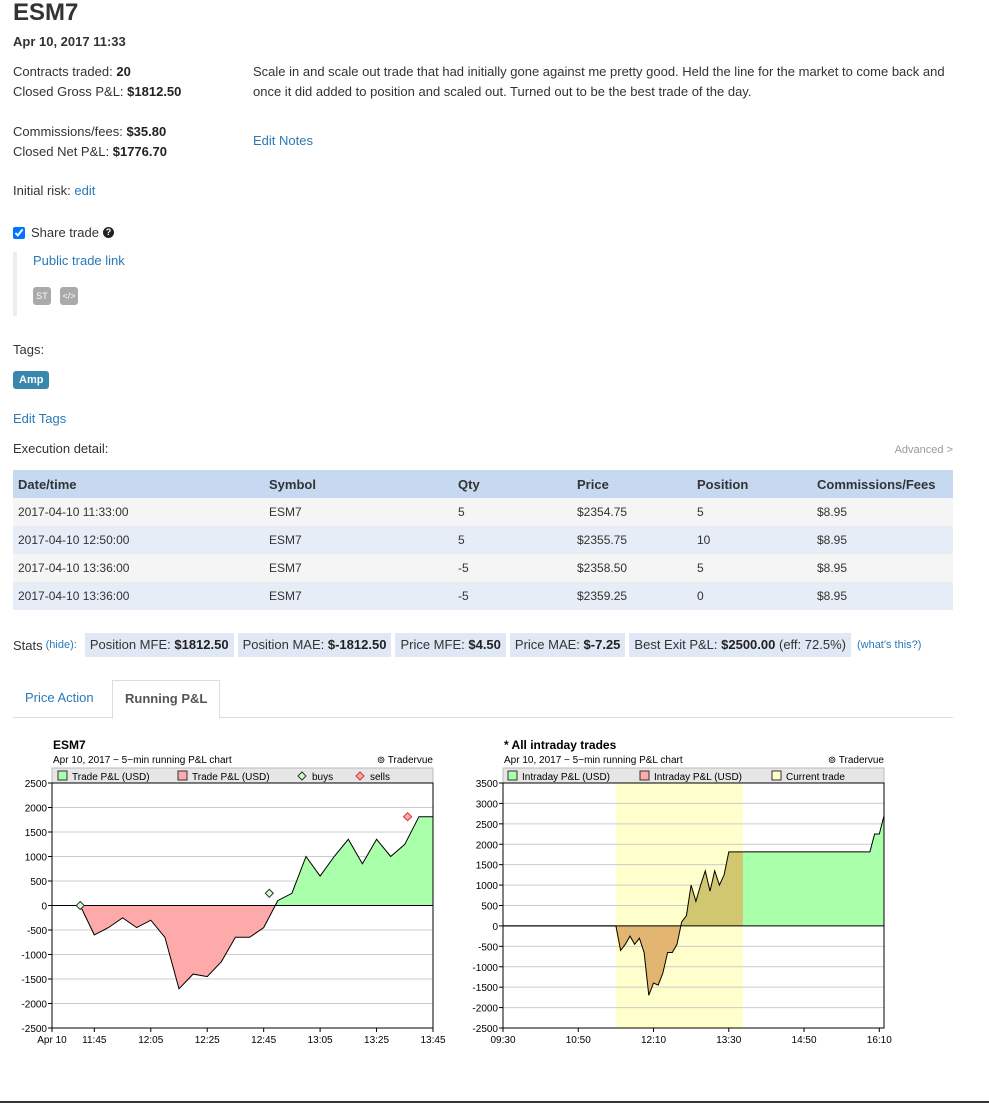  Describe the element at coordinates (123, 71) in the screenshot. I see `contracts-value: 20` at that location.